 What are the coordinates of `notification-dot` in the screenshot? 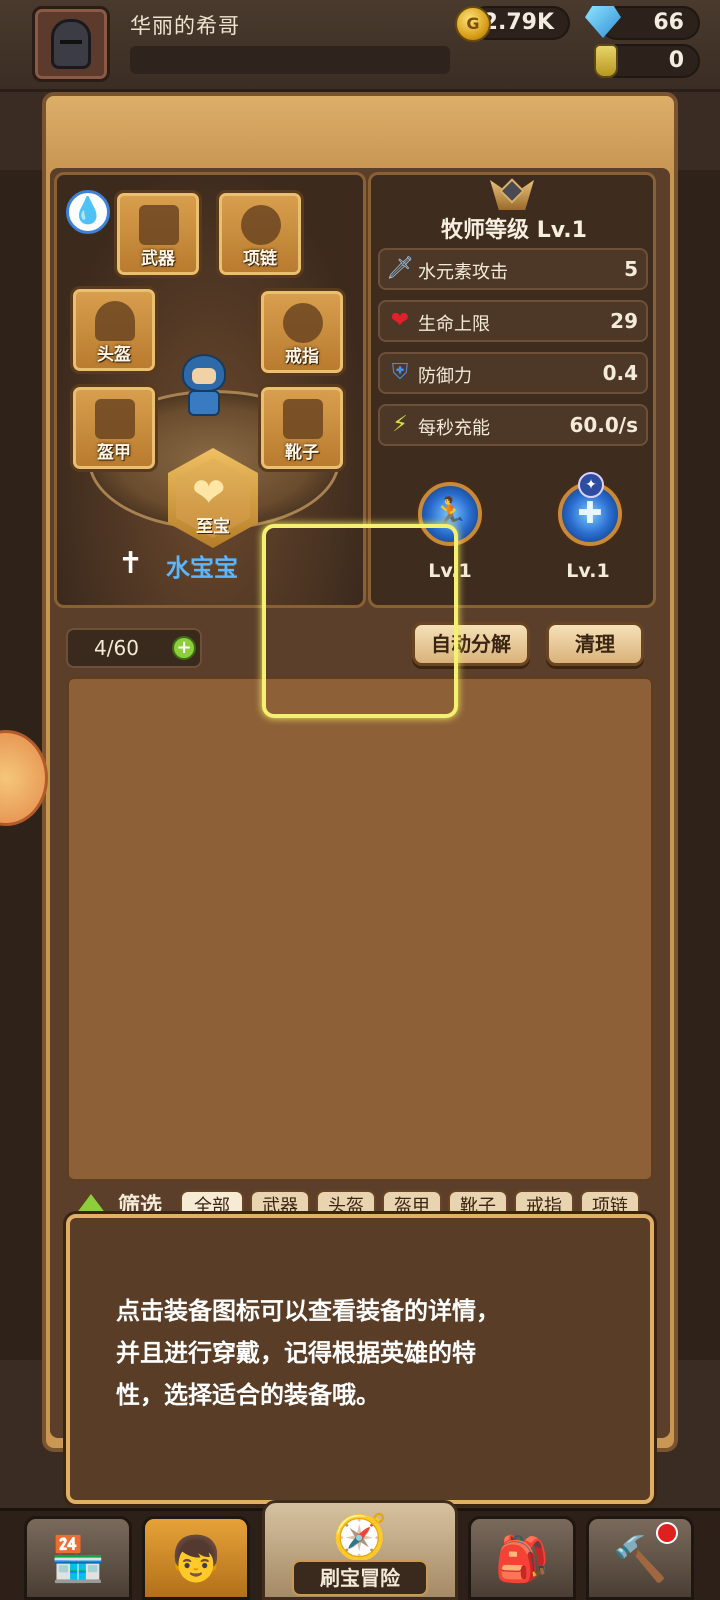 It's located at (667, 1533).